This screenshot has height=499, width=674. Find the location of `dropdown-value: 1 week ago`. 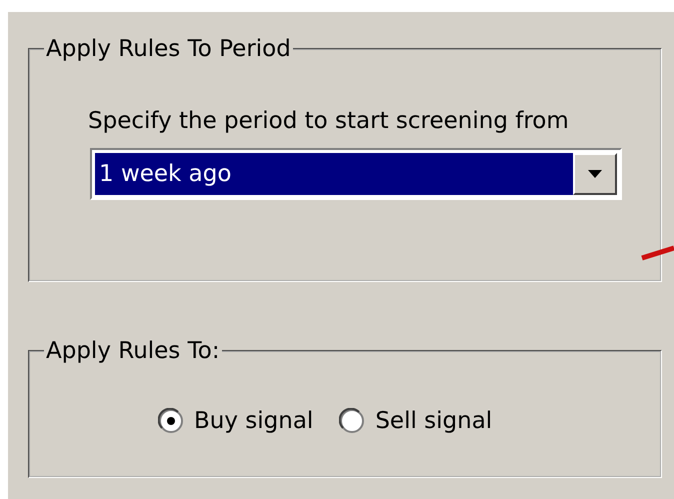

dropdown-value: 1 week ago is located at coordinates (334, 174).